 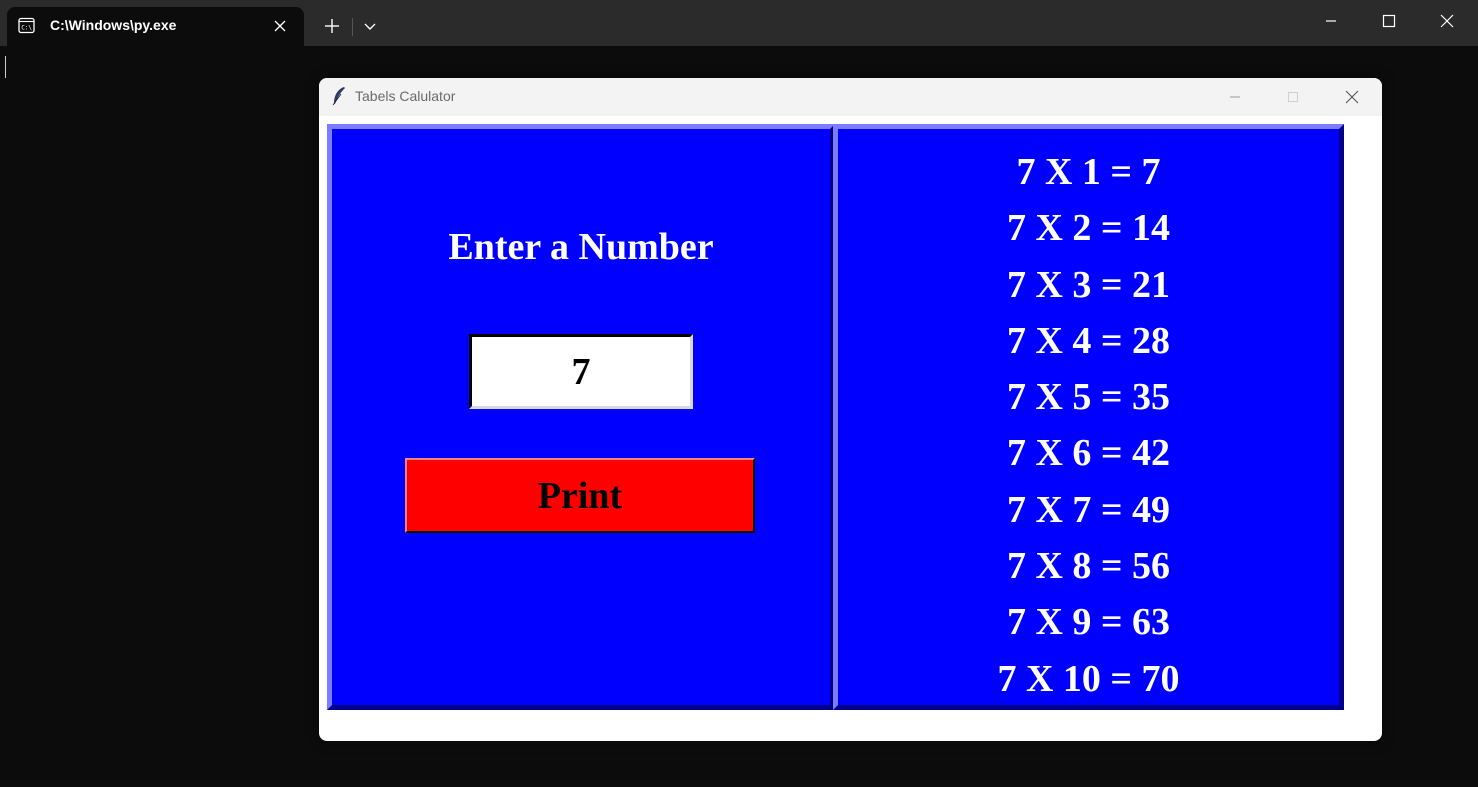 I want to click on terminal-icon: C:\, so click(x=26, y=25).